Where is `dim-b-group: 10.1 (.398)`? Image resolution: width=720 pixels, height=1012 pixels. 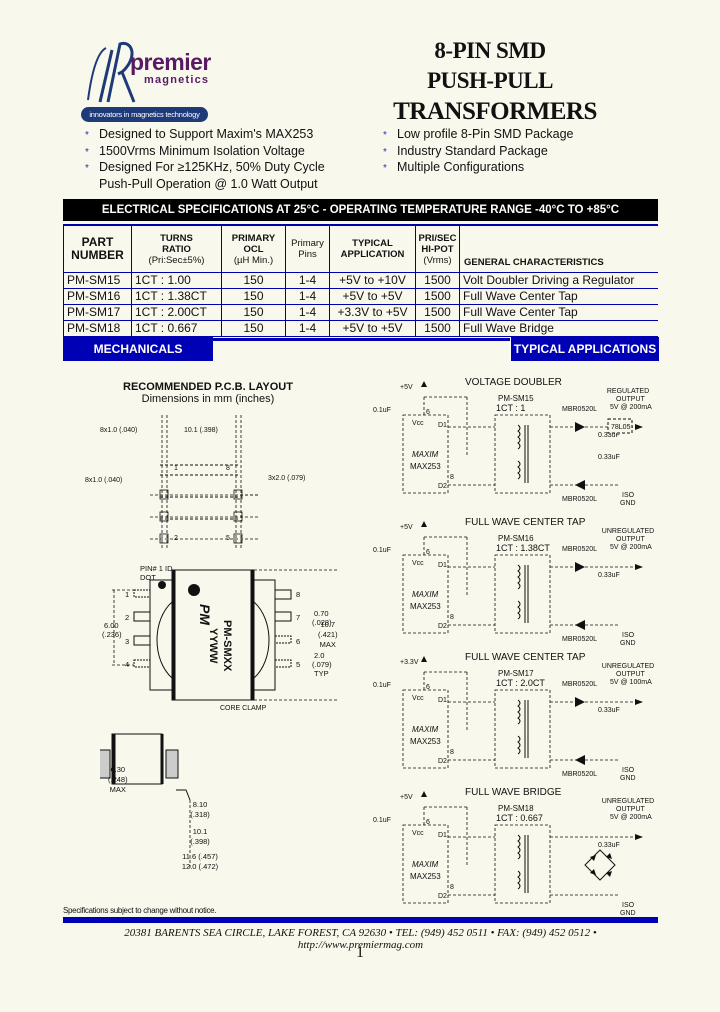
dim-b-group: 10.1 (.398) is located at coordinates (200, 837).